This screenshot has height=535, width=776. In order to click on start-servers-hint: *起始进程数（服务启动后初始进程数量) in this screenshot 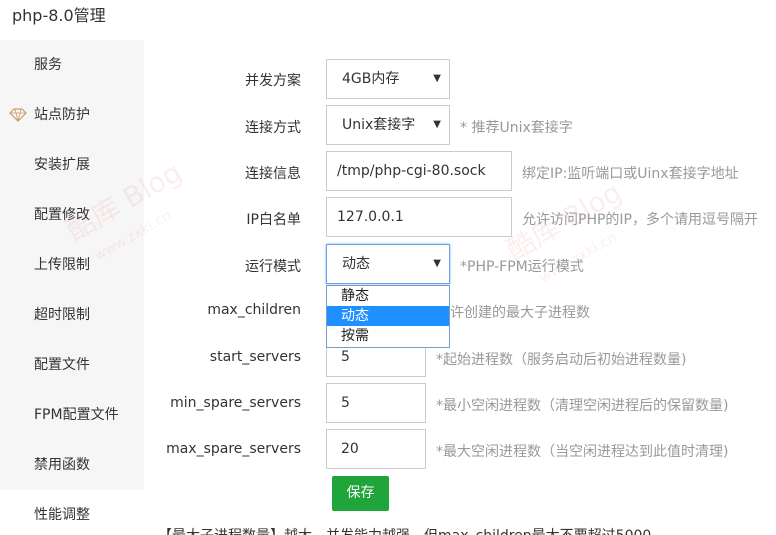, I will do `click(561, 360)`.